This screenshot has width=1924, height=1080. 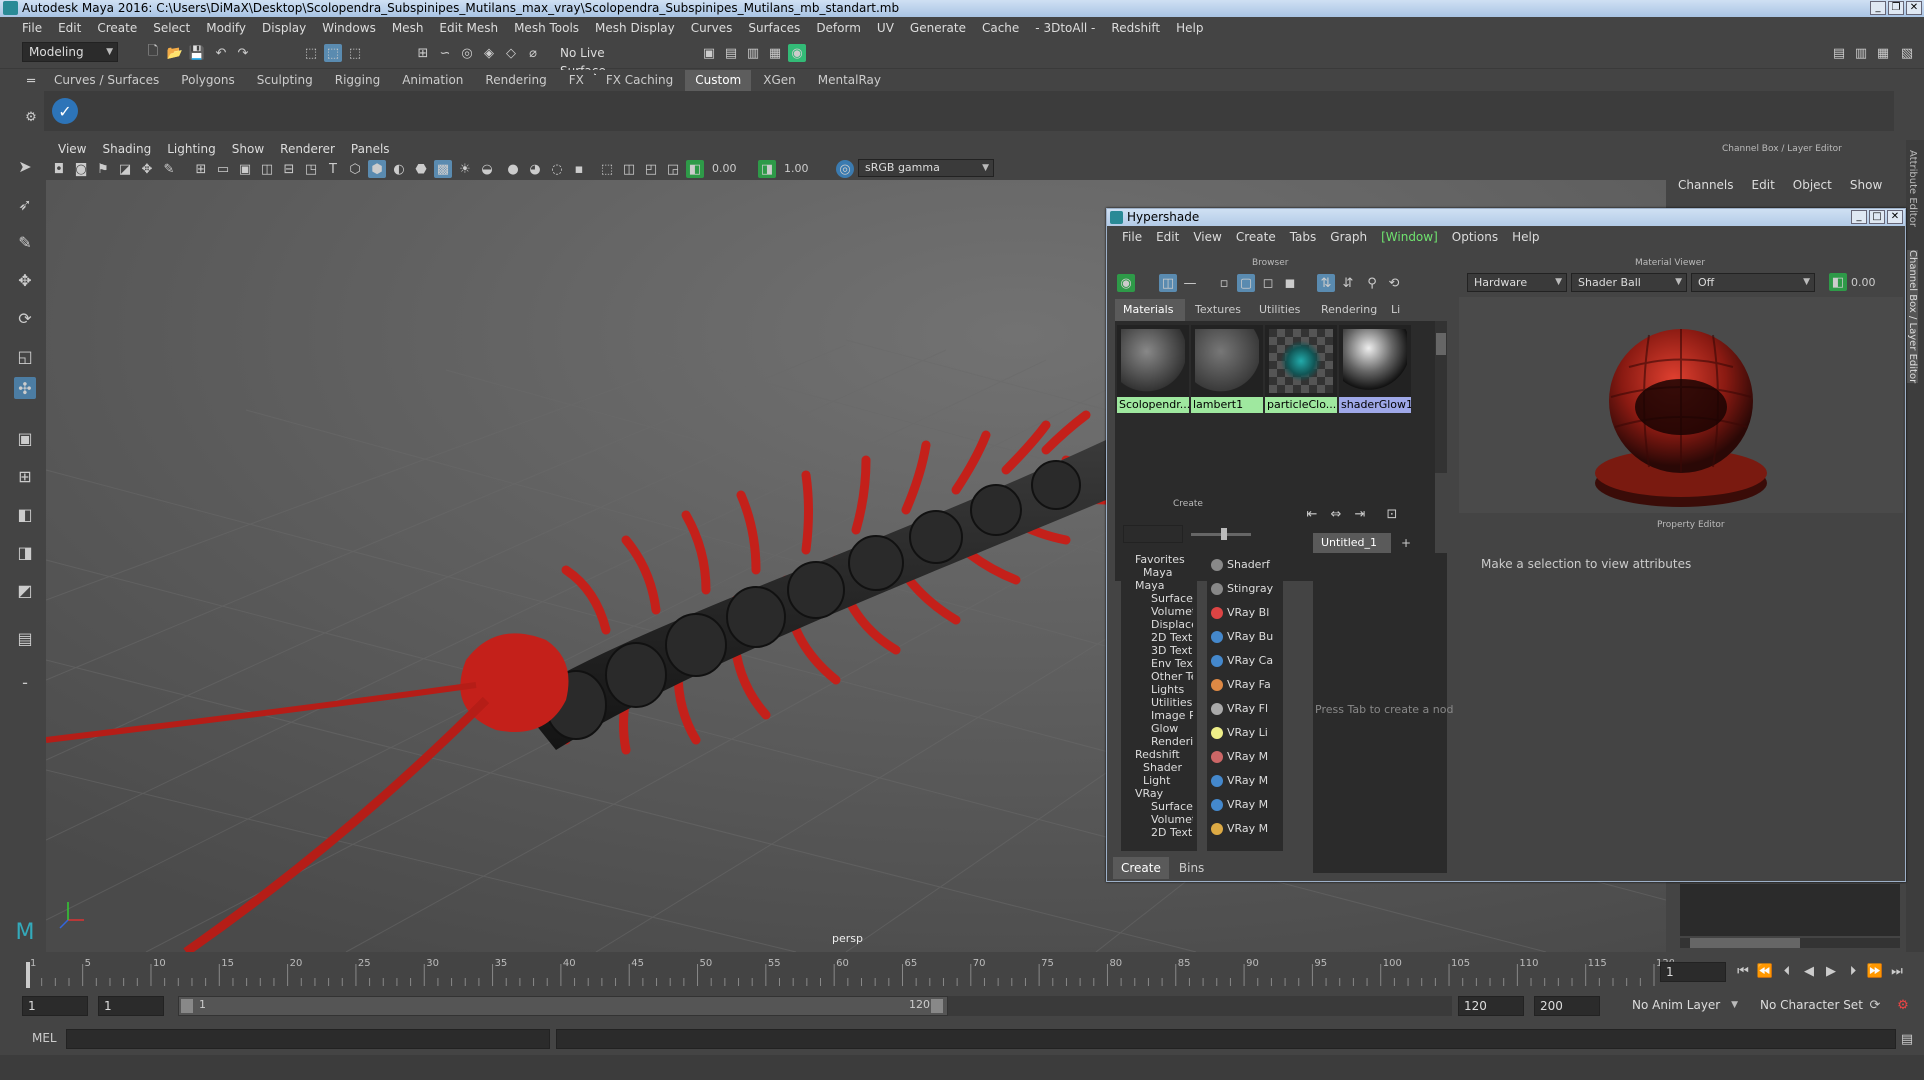 What do you see at coordinates (1160, 598) in the screenshot?
I see `create-tree-item: Surface` at bounding box center [1160, 598].